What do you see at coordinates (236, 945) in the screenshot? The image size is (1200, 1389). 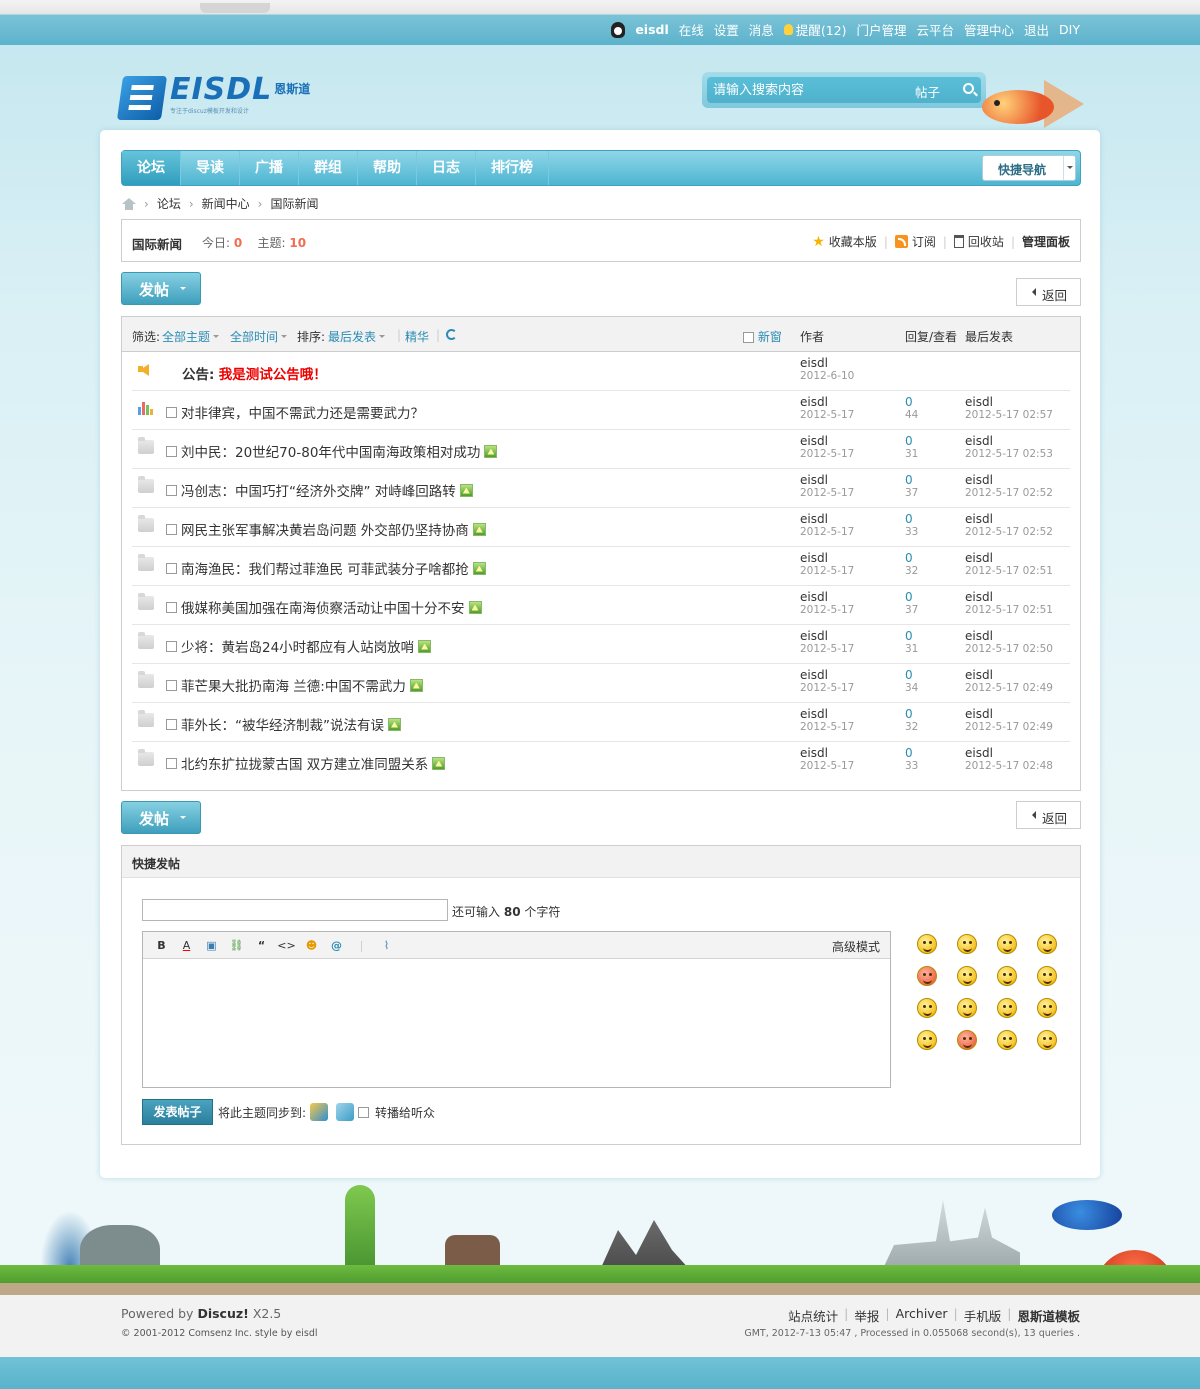 I see `link-icon: ⛓` at bounding box center [236, 945].